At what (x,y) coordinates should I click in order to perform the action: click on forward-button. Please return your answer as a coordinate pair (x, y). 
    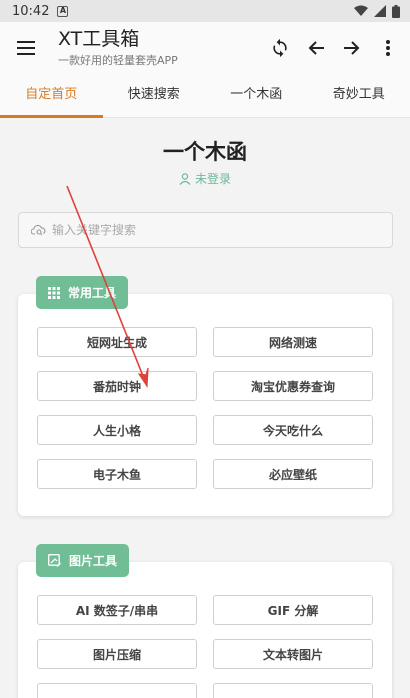
    Looking at the image, I should click on (352, 48).